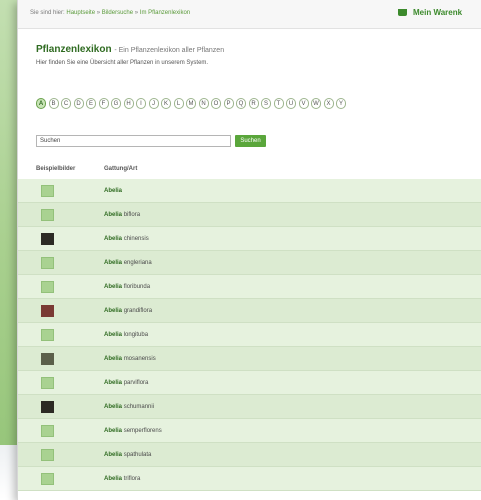 The image size is (481, 500). Describe the element at coordinates (74, 49) in the screenshot. I see `page-title-text: Pflanzenlexikon` at that location.